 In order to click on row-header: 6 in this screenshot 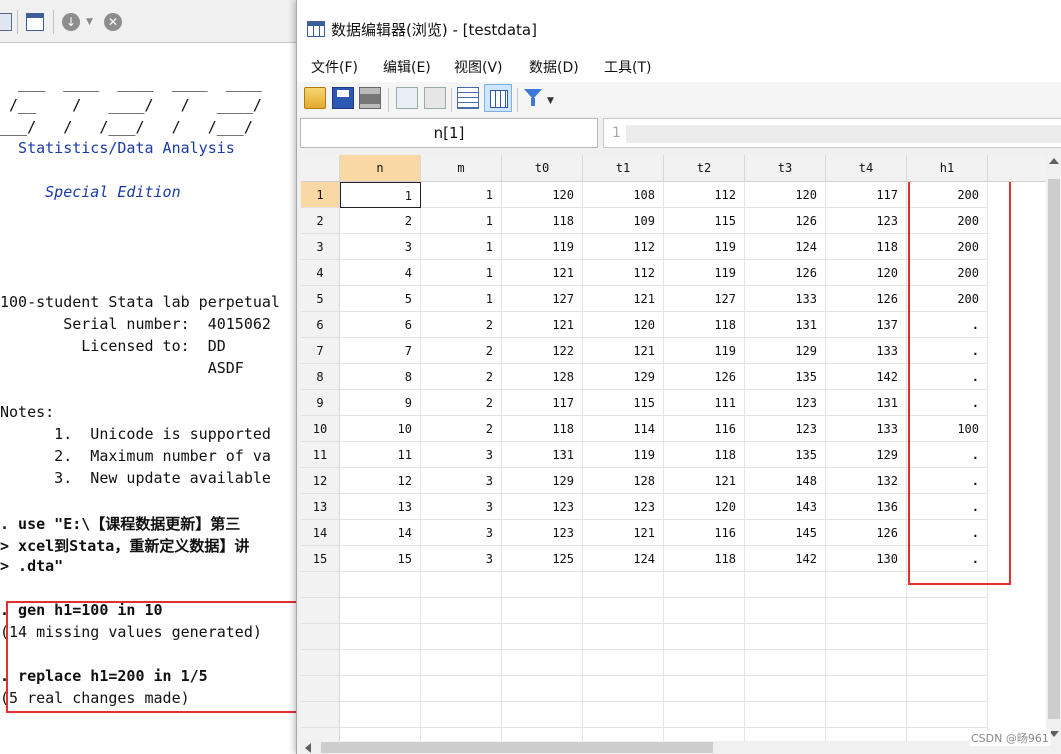, I will do `click(320, 325)`.